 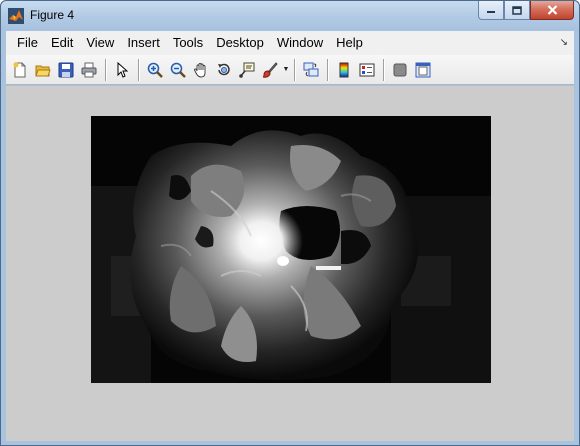 What do you see at coordinates (286, 70) in the screenshot?
I see `brush-dropdown-arrow-icon: ▼` at bounding box center [286, 70].